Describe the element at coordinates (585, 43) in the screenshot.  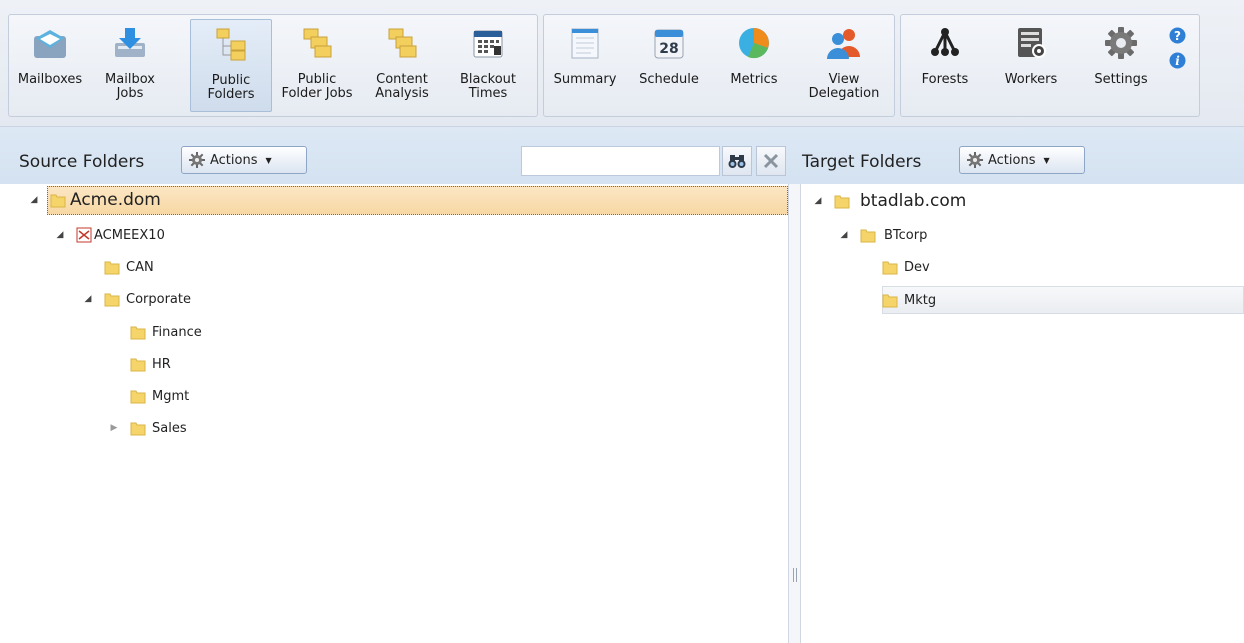
I see `summary-document-icon` at that location.